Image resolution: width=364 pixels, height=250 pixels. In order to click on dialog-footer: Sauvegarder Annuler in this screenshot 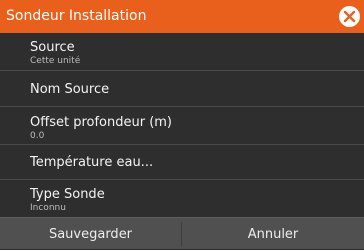, I will do `click(182, 233)`.